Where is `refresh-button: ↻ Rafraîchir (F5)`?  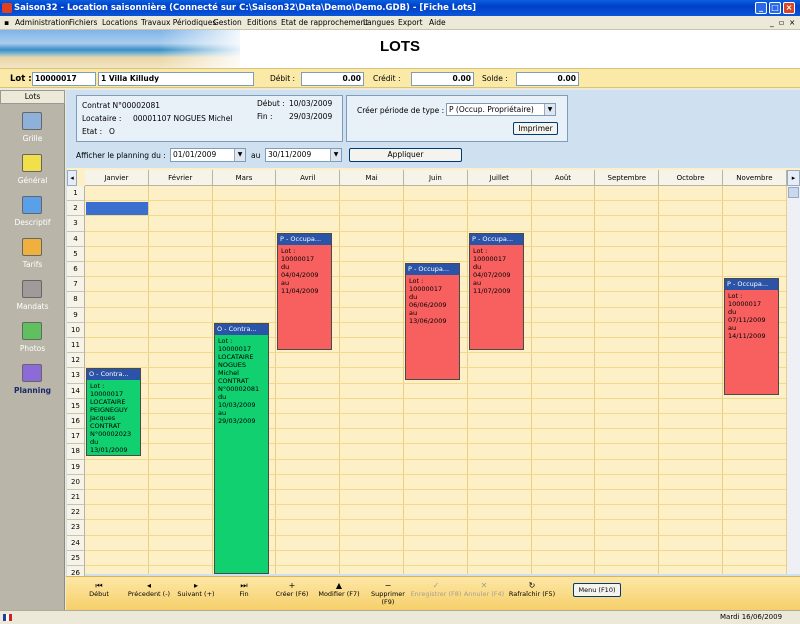 refresh-button: ↻ Rafraîchir (F5) is located at coordinates (532, 589).